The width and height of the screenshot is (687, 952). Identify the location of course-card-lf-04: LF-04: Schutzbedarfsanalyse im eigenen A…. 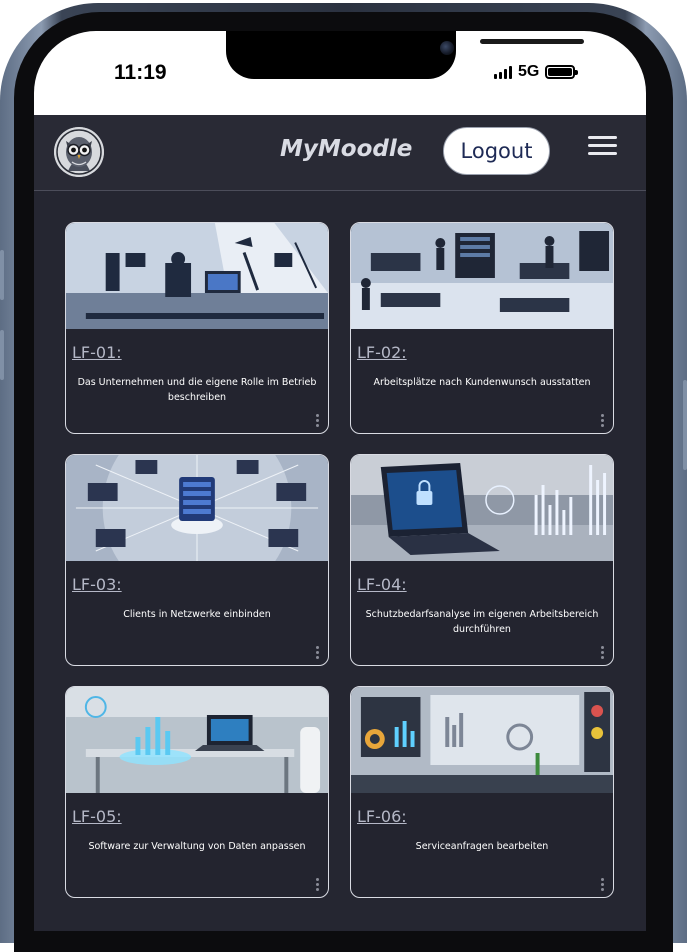
(482, 560).